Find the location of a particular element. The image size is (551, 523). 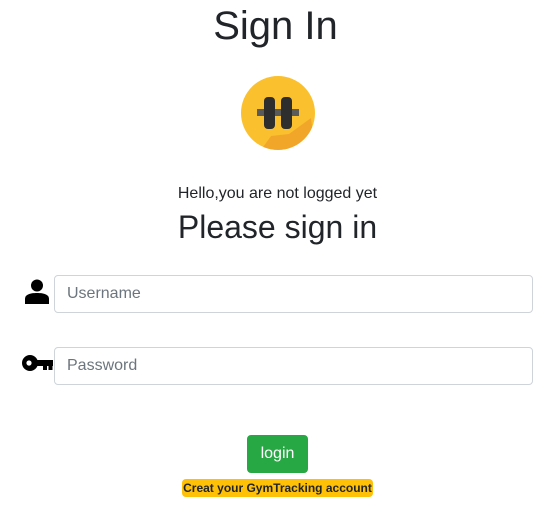

key-icon is located at coordinates (37, 363).